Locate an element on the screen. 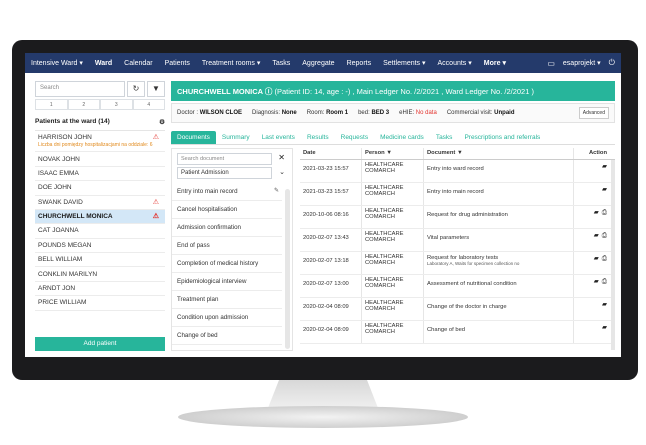 The image size is (646, 445). page-1: 1 is located at coordinates (51, 104).